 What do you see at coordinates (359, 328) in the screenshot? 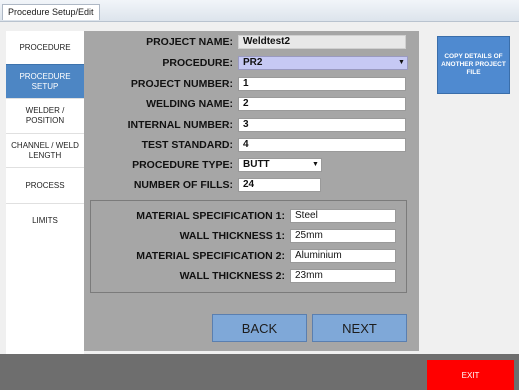
I see `next-button: NEXT` at bounding box center [359, 328].